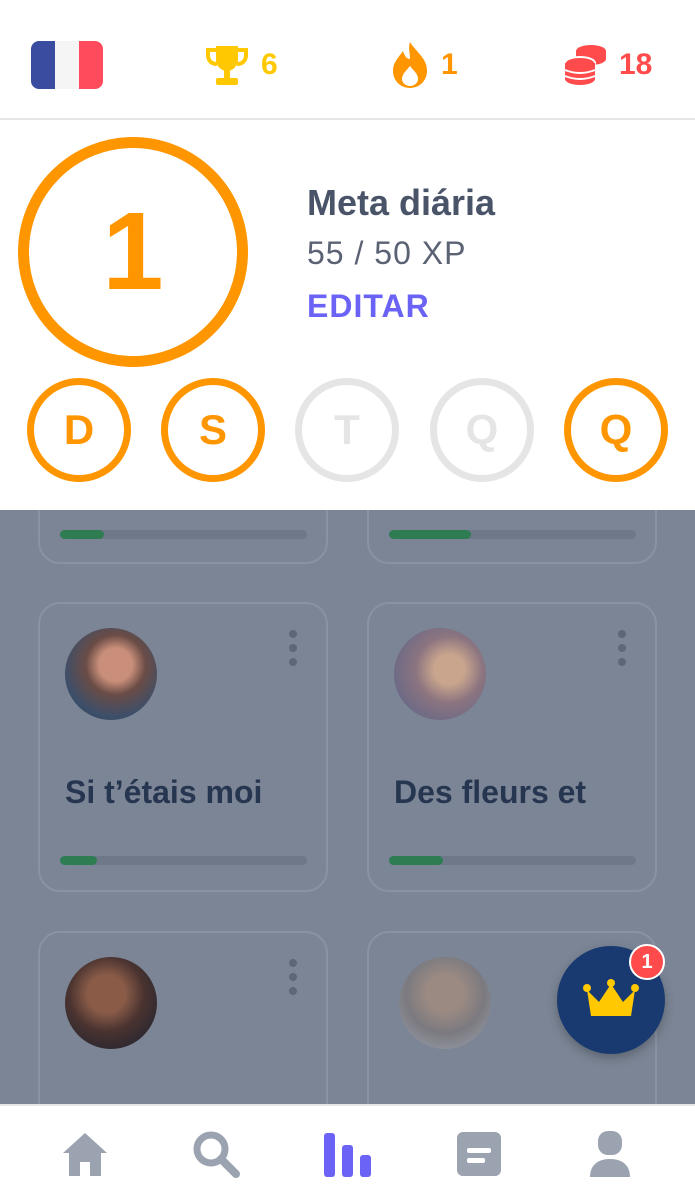 The image size is (695, 1200). Describe the element at coordinates (636, 64) in the screenshot. I see `coins-count: 18` at that location.